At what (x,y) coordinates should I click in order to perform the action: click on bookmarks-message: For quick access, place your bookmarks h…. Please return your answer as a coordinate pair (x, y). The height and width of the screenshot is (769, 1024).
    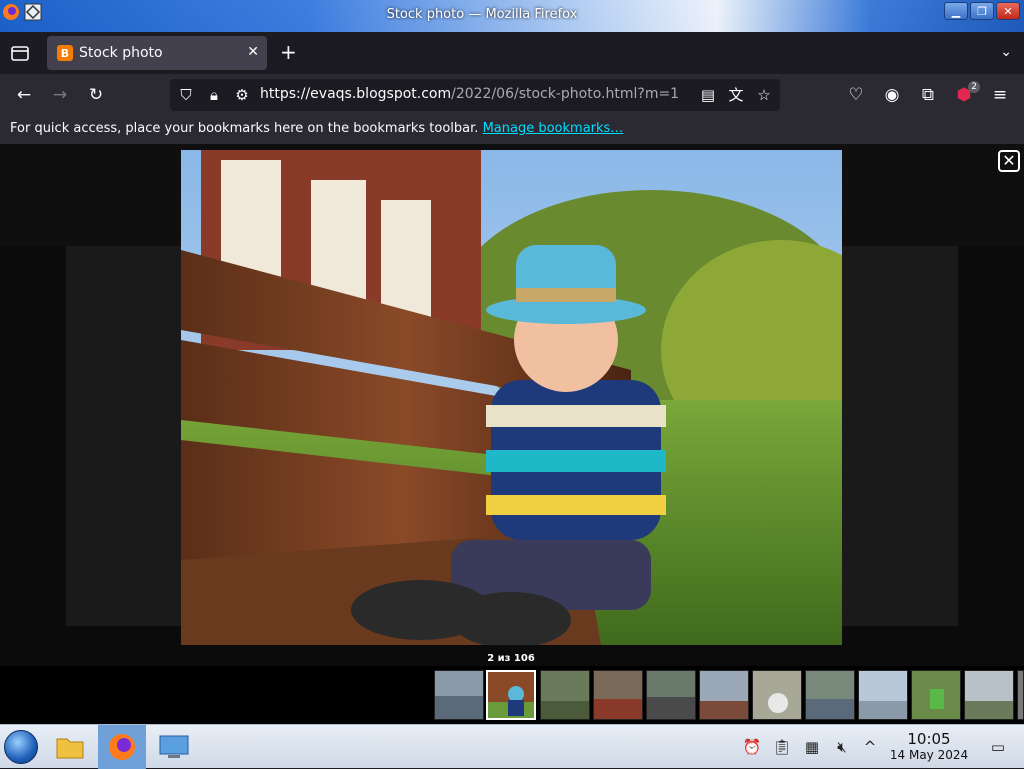
    Looking at the image, I should click on (244, 128).